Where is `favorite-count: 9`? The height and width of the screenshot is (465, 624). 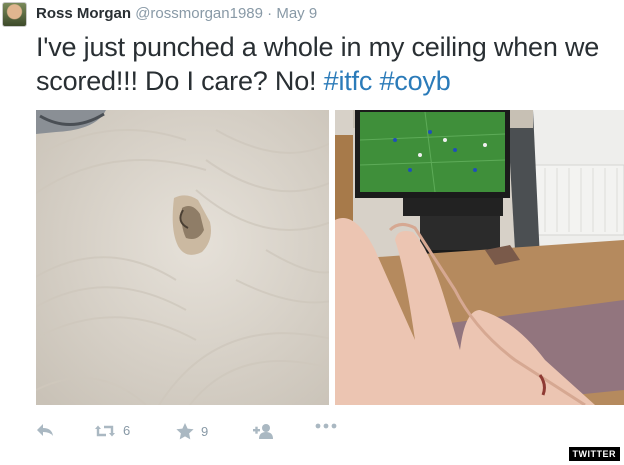 favorite-count: 9 is located at coordinates (205, 431).